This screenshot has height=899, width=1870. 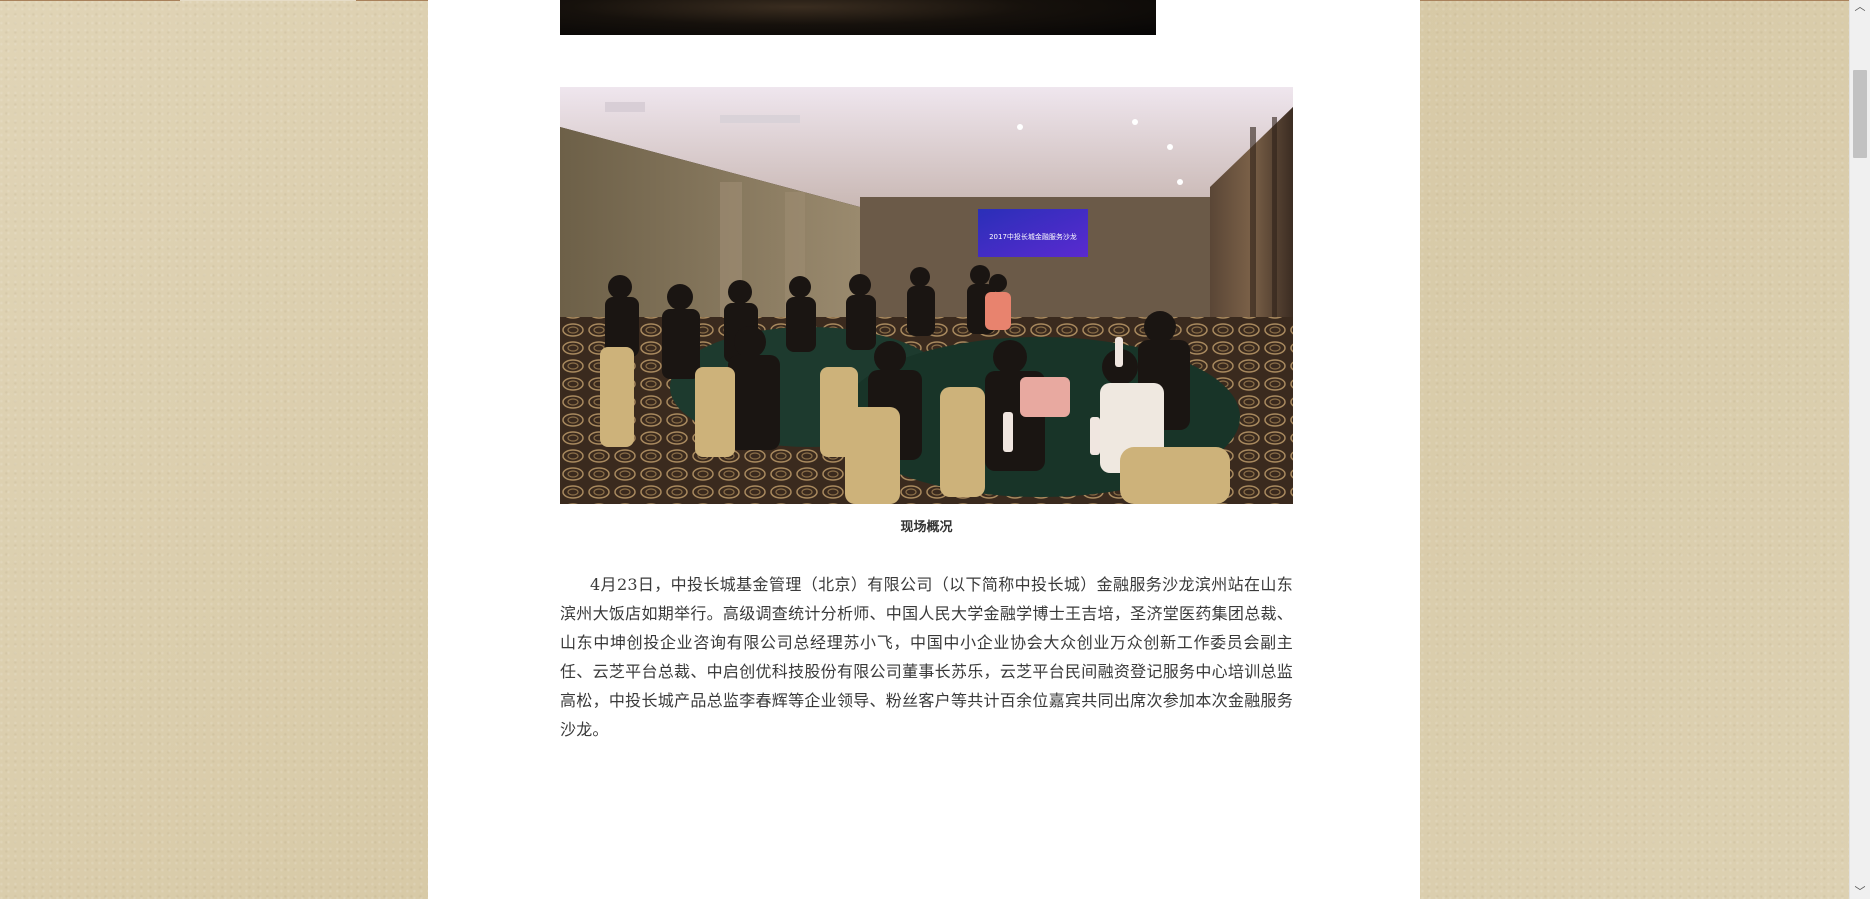 What do you see at coordinates (1860, 892) in the screenshot?
I see `chevron-down-icon: ﹀` at bounding box center [1860, 892].